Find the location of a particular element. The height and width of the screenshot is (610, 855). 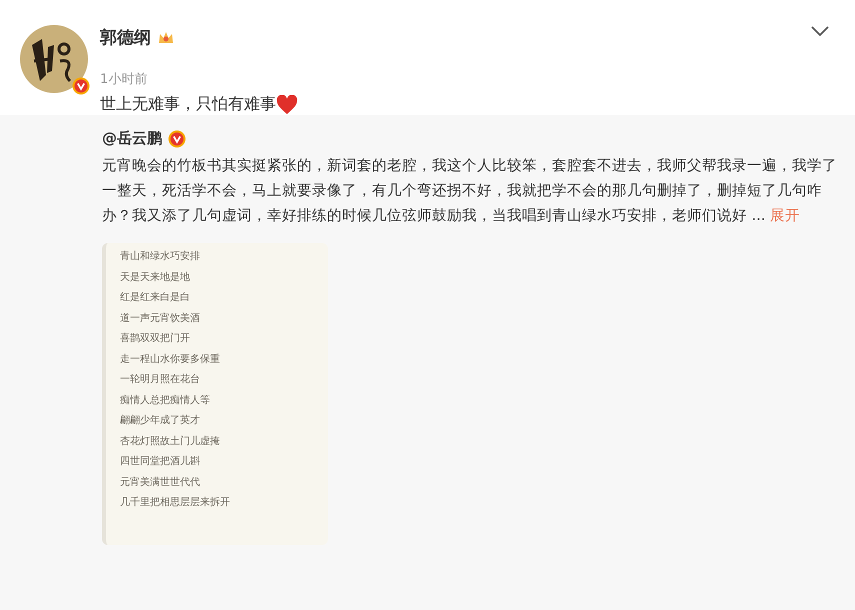

lyric-line: 一轮明月照在花台 is located at coordinates (160, 379).